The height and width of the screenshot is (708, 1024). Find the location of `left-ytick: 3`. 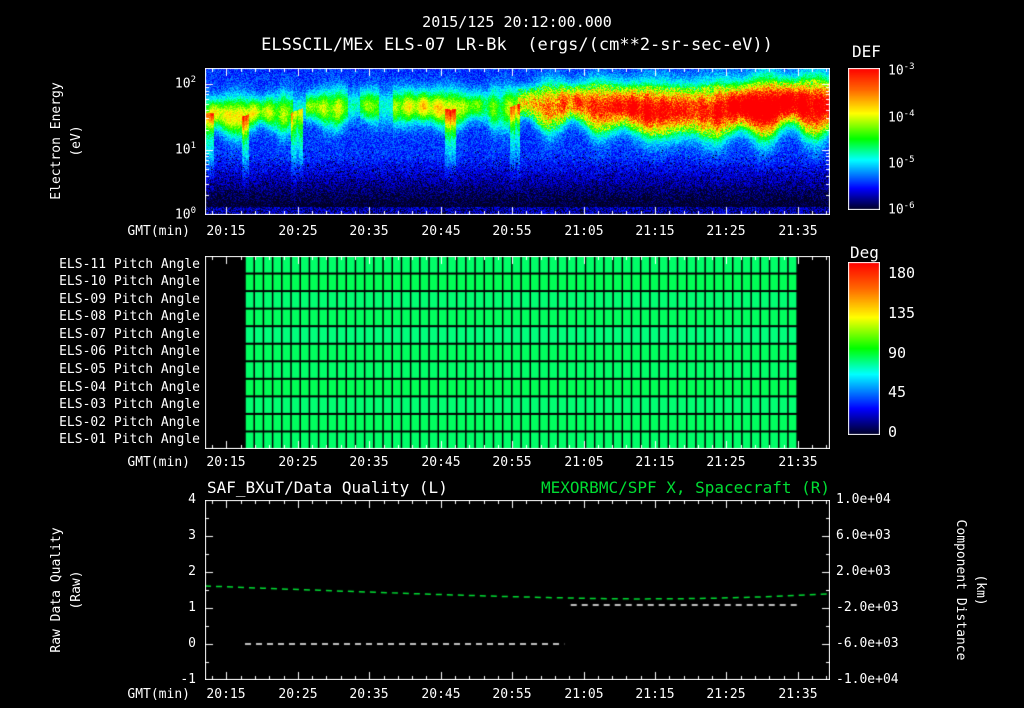

left-ytick: 3 is located at coordinates (192, 535).